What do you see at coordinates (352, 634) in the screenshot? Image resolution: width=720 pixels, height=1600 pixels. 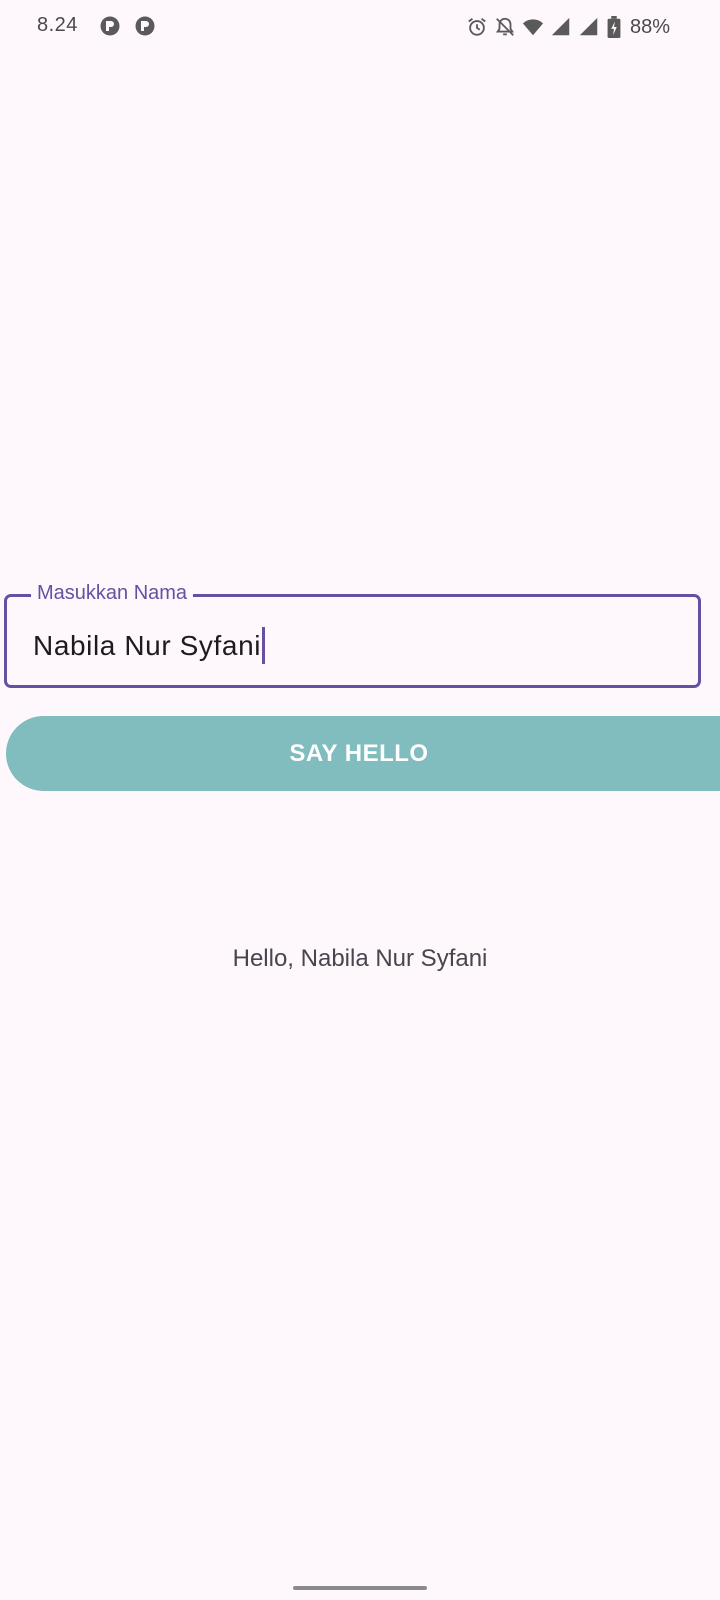 I see `name-input-field: Masukkan Nama Nabila Nur Syfani` at bounding box center [352, 634].